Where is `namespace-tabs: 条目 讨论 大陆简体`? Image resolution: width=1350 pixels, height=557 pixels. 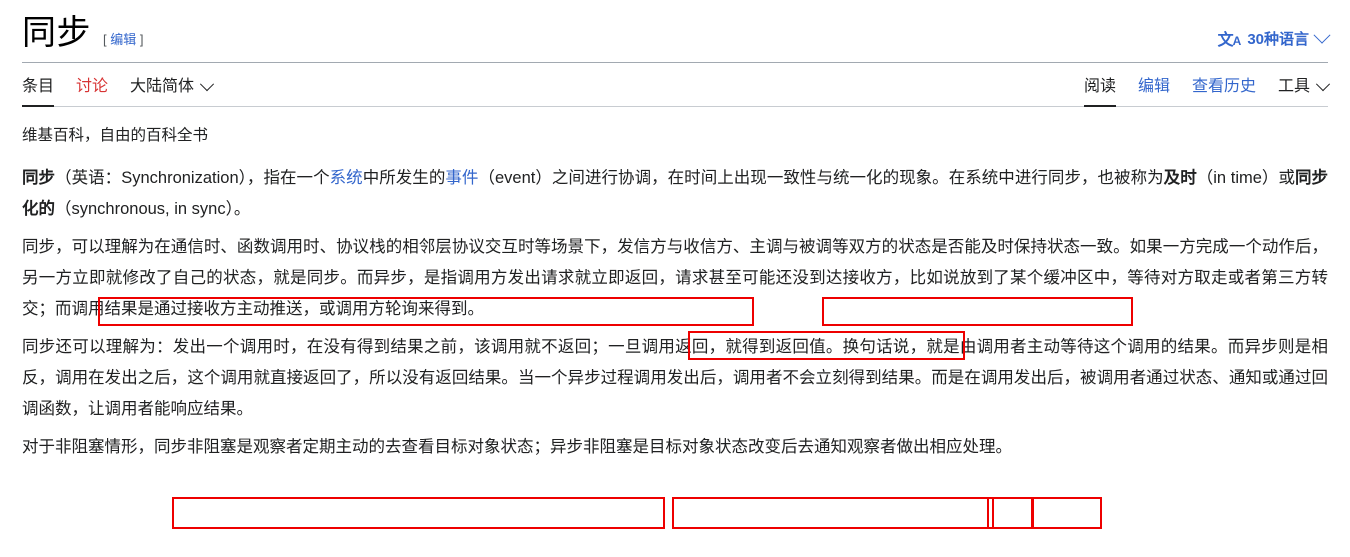
namespace-tabs: 条目 讨论 大陆简体 is located at coordinates (118, 91).